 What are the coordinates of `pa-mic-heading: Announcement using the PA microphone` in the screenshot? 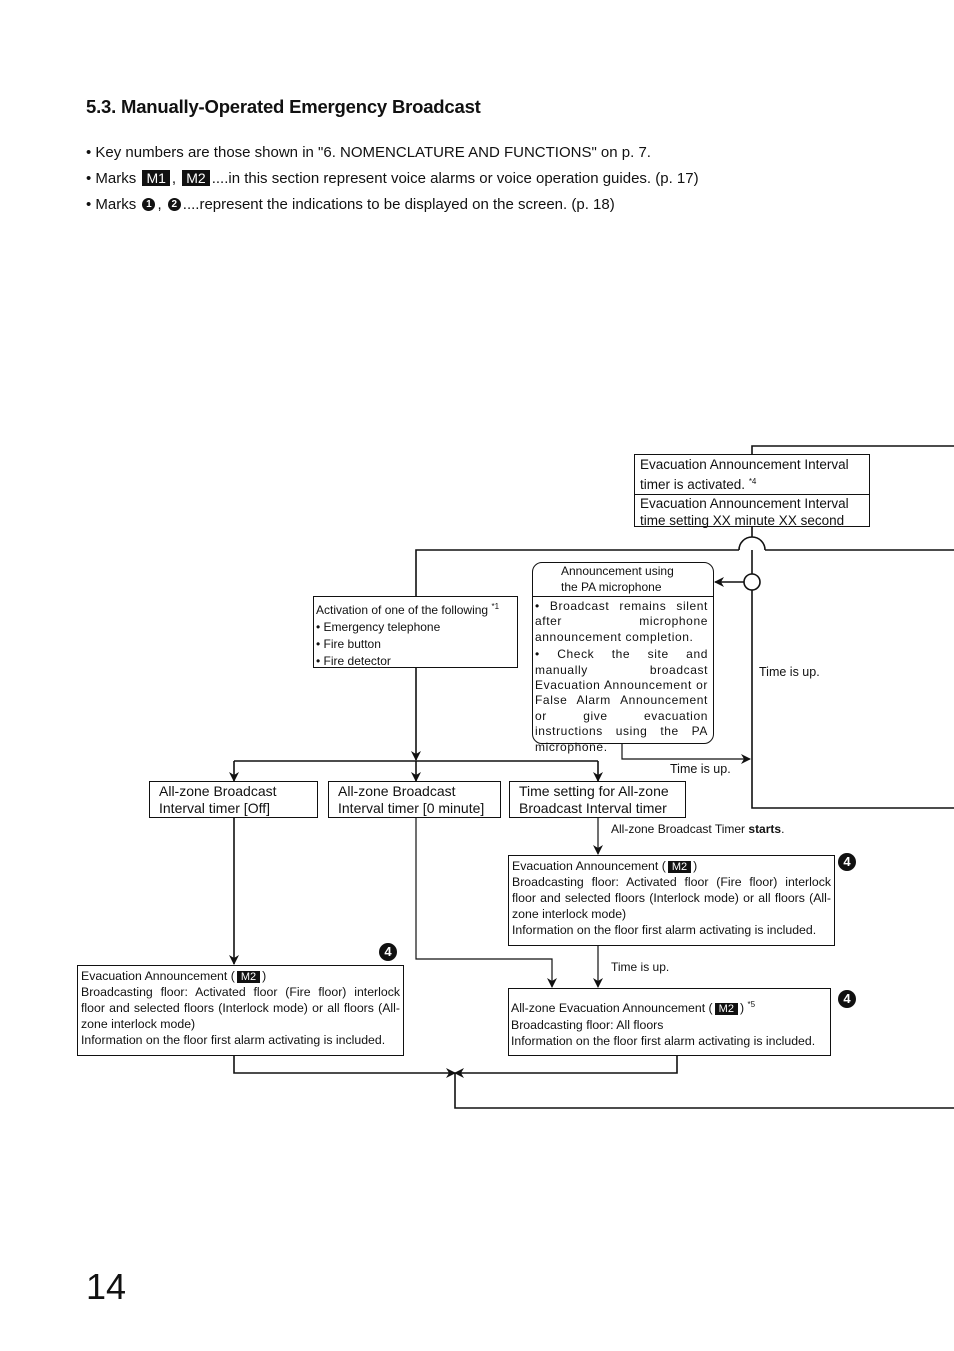 It's located at (623, 580).